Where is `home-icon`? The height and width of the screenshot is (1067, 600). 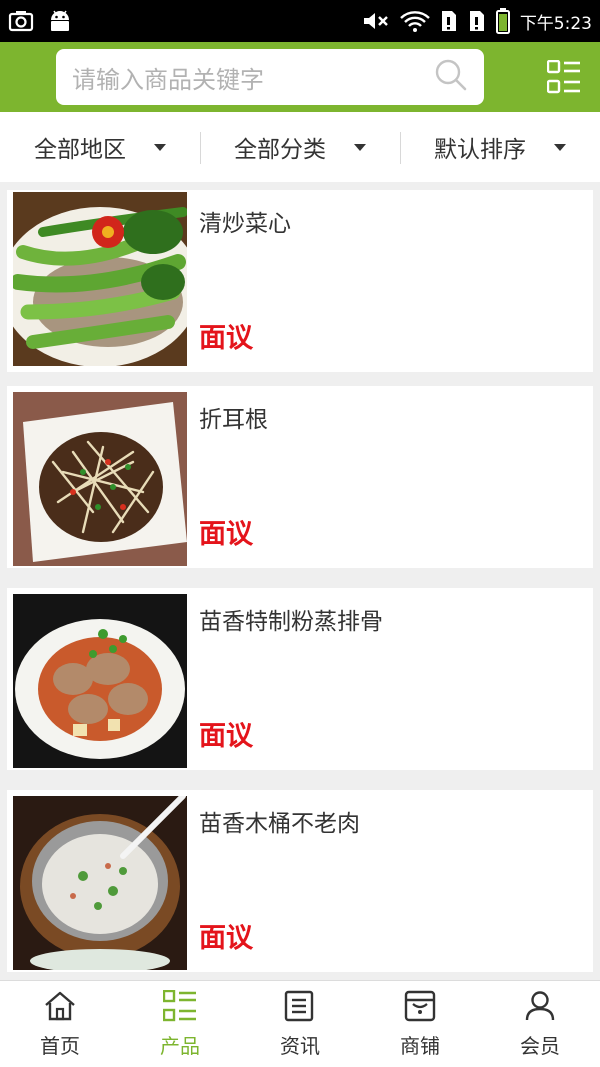
home-icon is located at coordinates (60, 1008).